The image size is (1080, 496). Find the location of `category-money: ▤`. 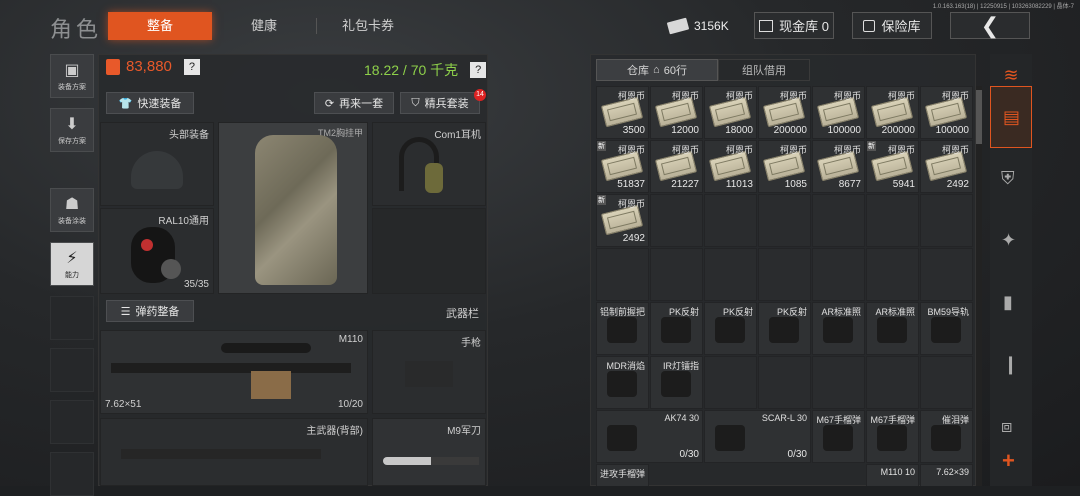

category-money: ▤ is located at coordinates (1011, 117).